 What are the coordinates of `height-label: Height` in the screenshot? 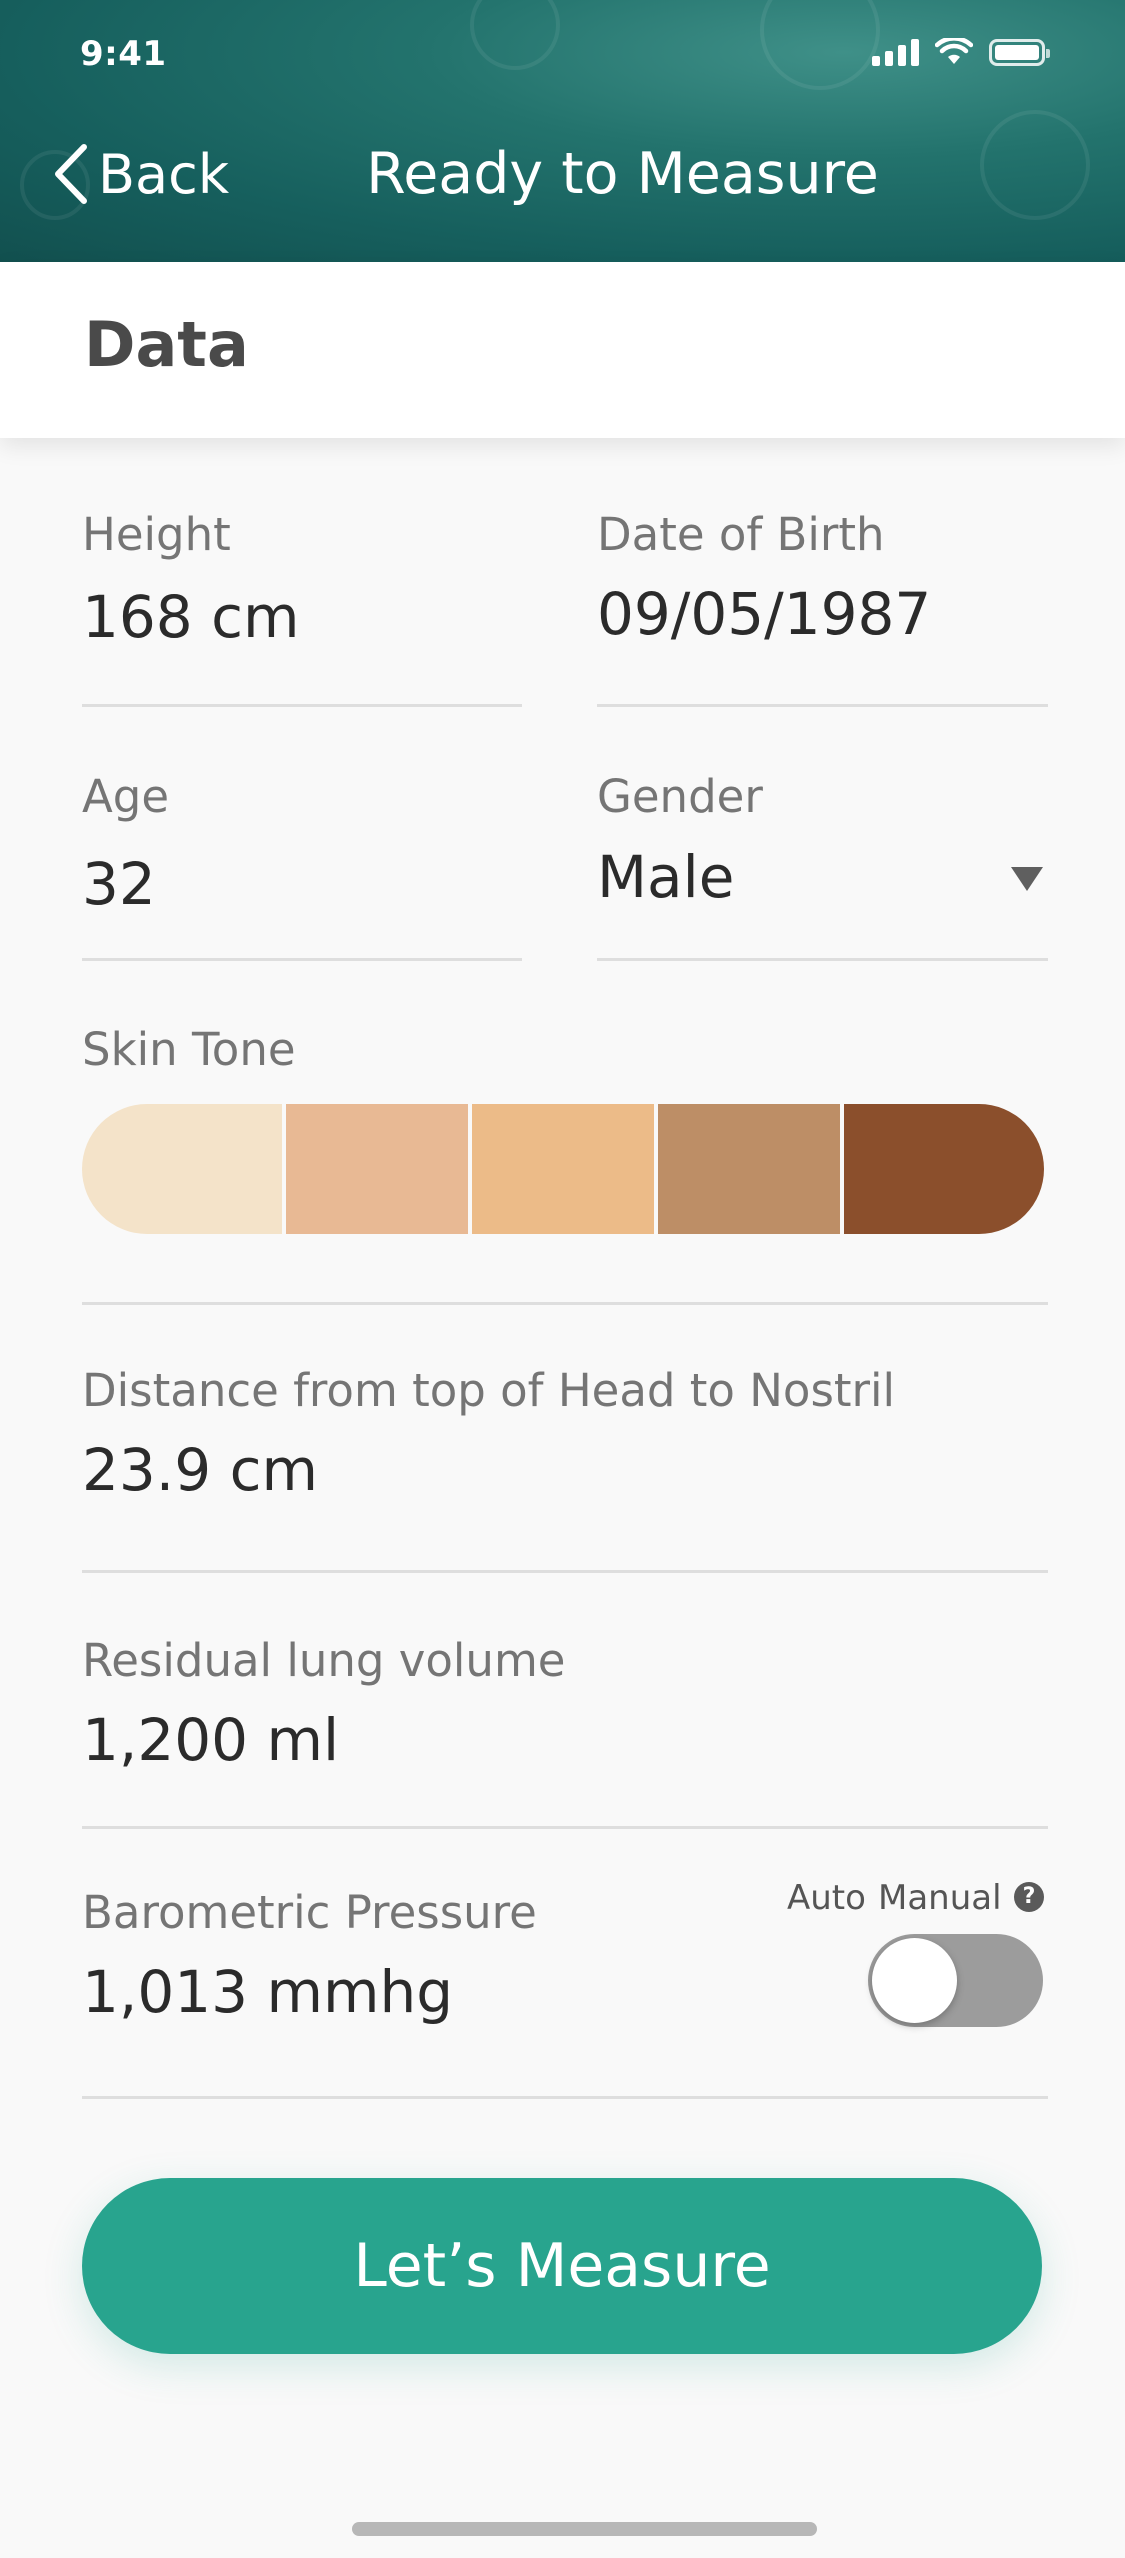 It's located at (156, 534).